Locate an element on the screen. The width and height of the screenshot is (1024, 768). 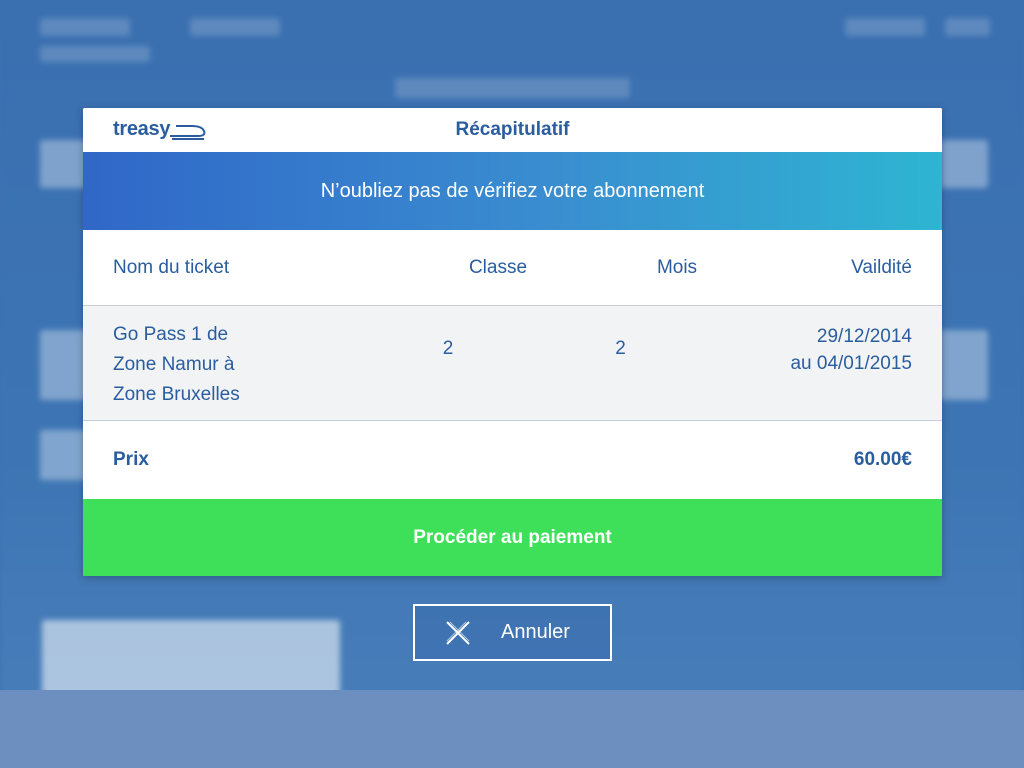
close-icon is located at coordinates (458, 633).